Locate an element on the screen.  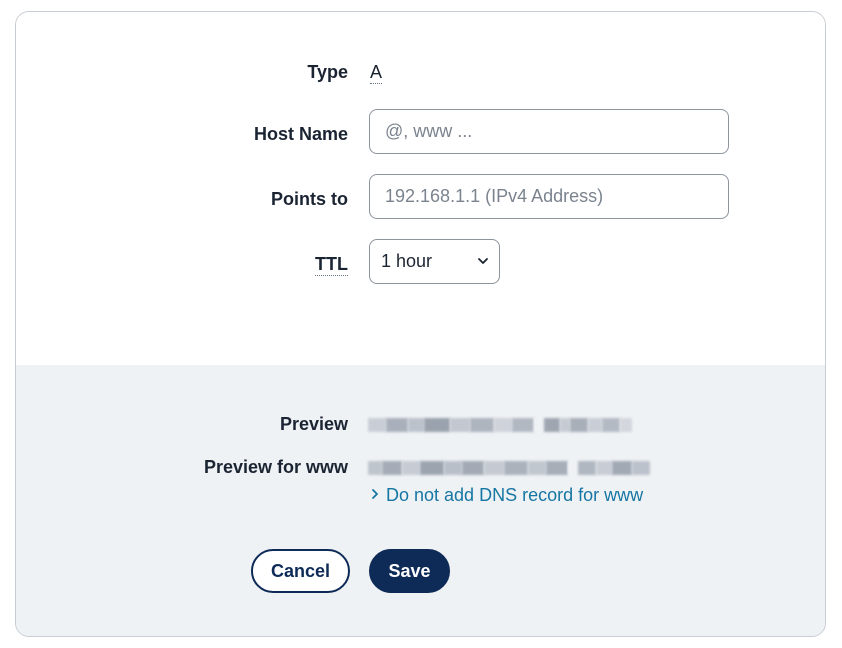
preview-www-value-redacted is located at coordinates (509, 468).